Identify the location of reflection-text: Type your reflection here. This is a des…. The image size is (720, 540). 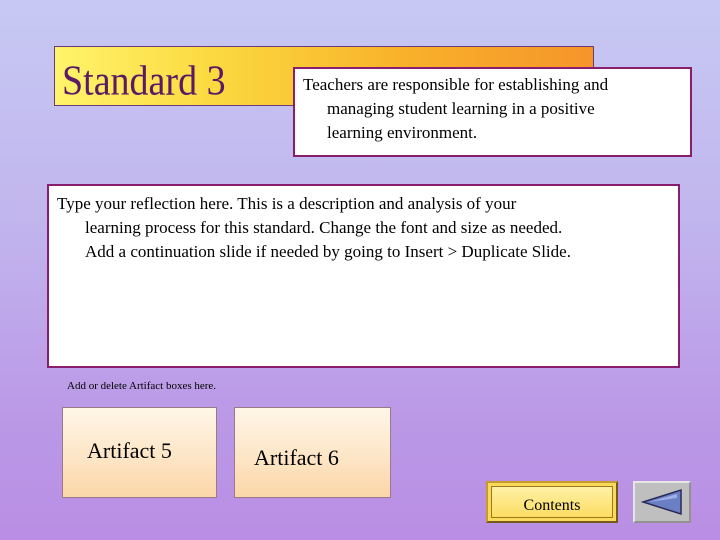
(362, 228).